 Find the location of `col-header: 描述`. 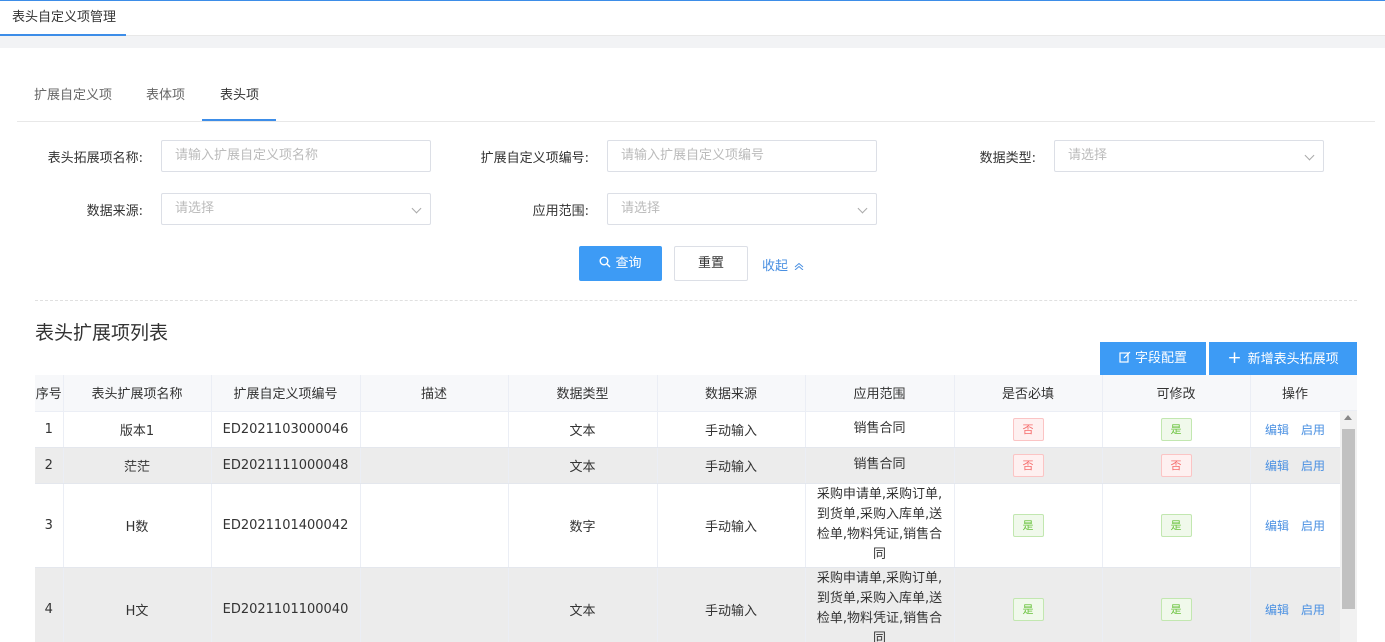

col-header: 描述 is located at coordinates (434, 393).